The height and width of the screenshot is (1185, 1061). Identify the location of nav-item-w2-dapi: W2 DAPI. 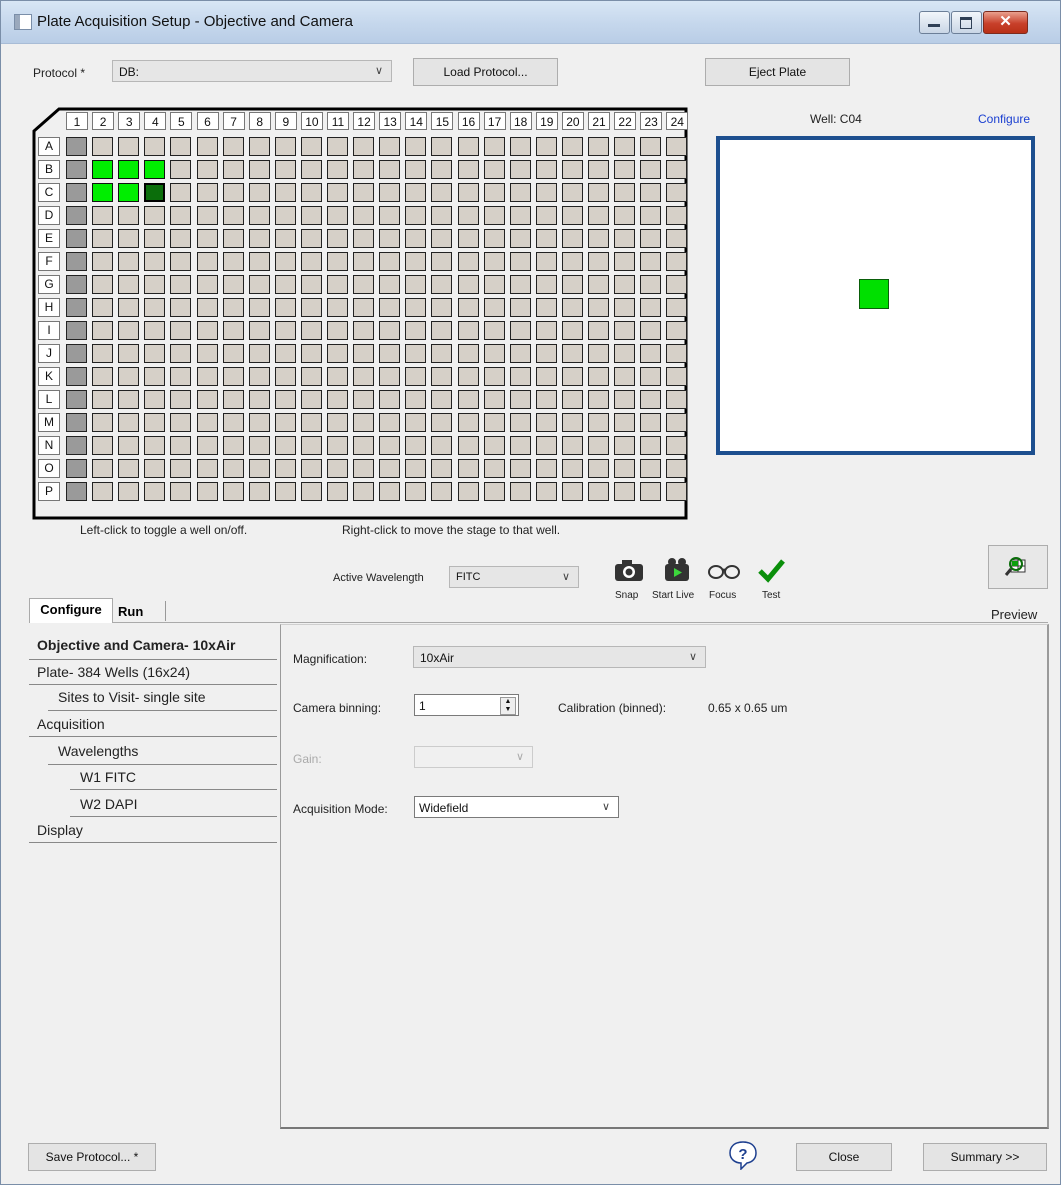
(109, 804).